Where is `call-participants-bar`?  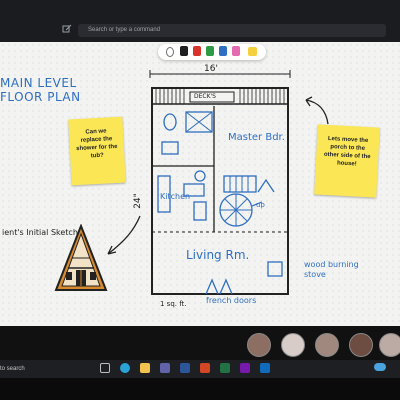 call-participants-bar is located at coordinates (200, 343).